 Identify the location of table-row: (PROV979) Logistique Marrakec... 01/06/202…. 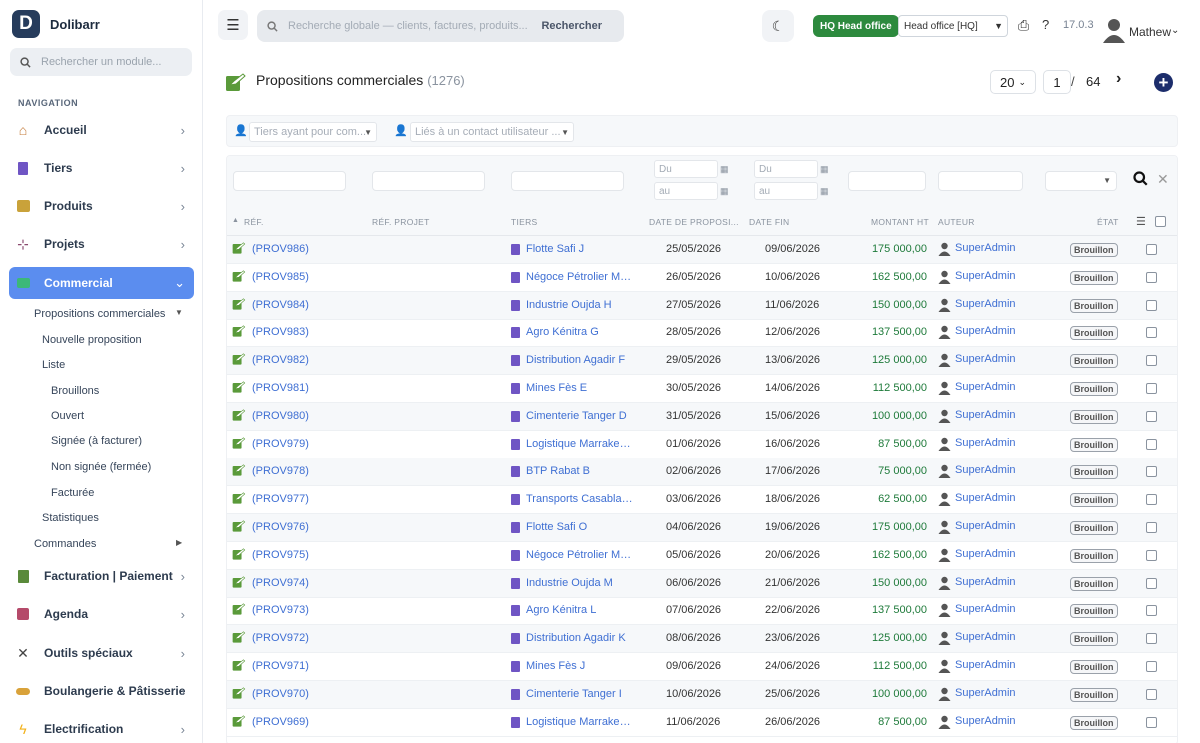
(702, 445).